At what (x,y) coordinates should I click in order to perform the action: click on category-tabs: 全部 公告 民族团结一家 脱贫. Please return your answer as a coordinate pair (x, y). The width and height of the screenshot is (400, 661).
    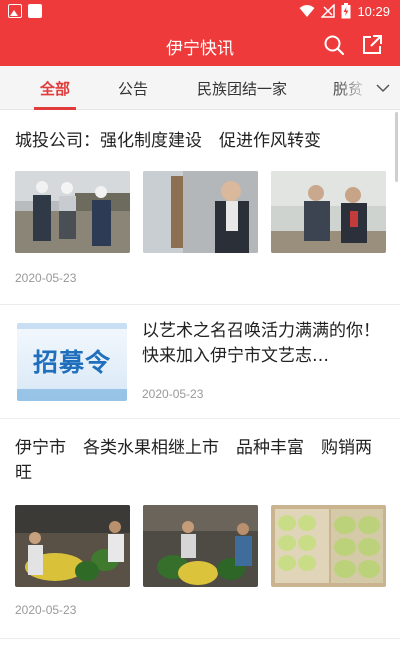
    Looking at the image, I should click on (200, 88).